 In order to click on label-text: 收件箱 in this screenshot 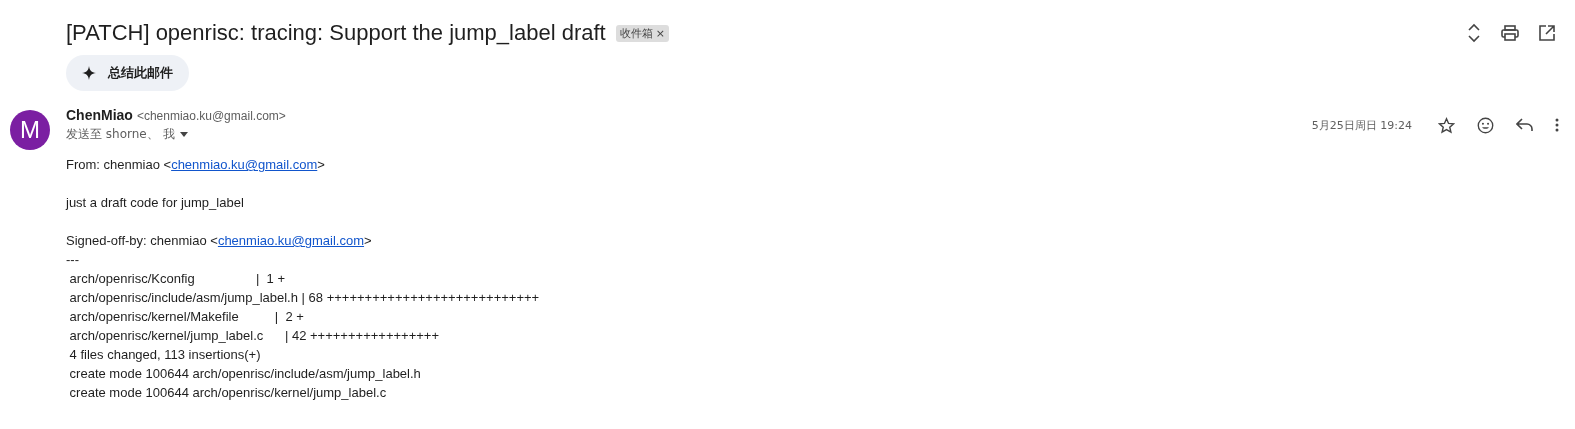, I will do `click(636, 33)`.